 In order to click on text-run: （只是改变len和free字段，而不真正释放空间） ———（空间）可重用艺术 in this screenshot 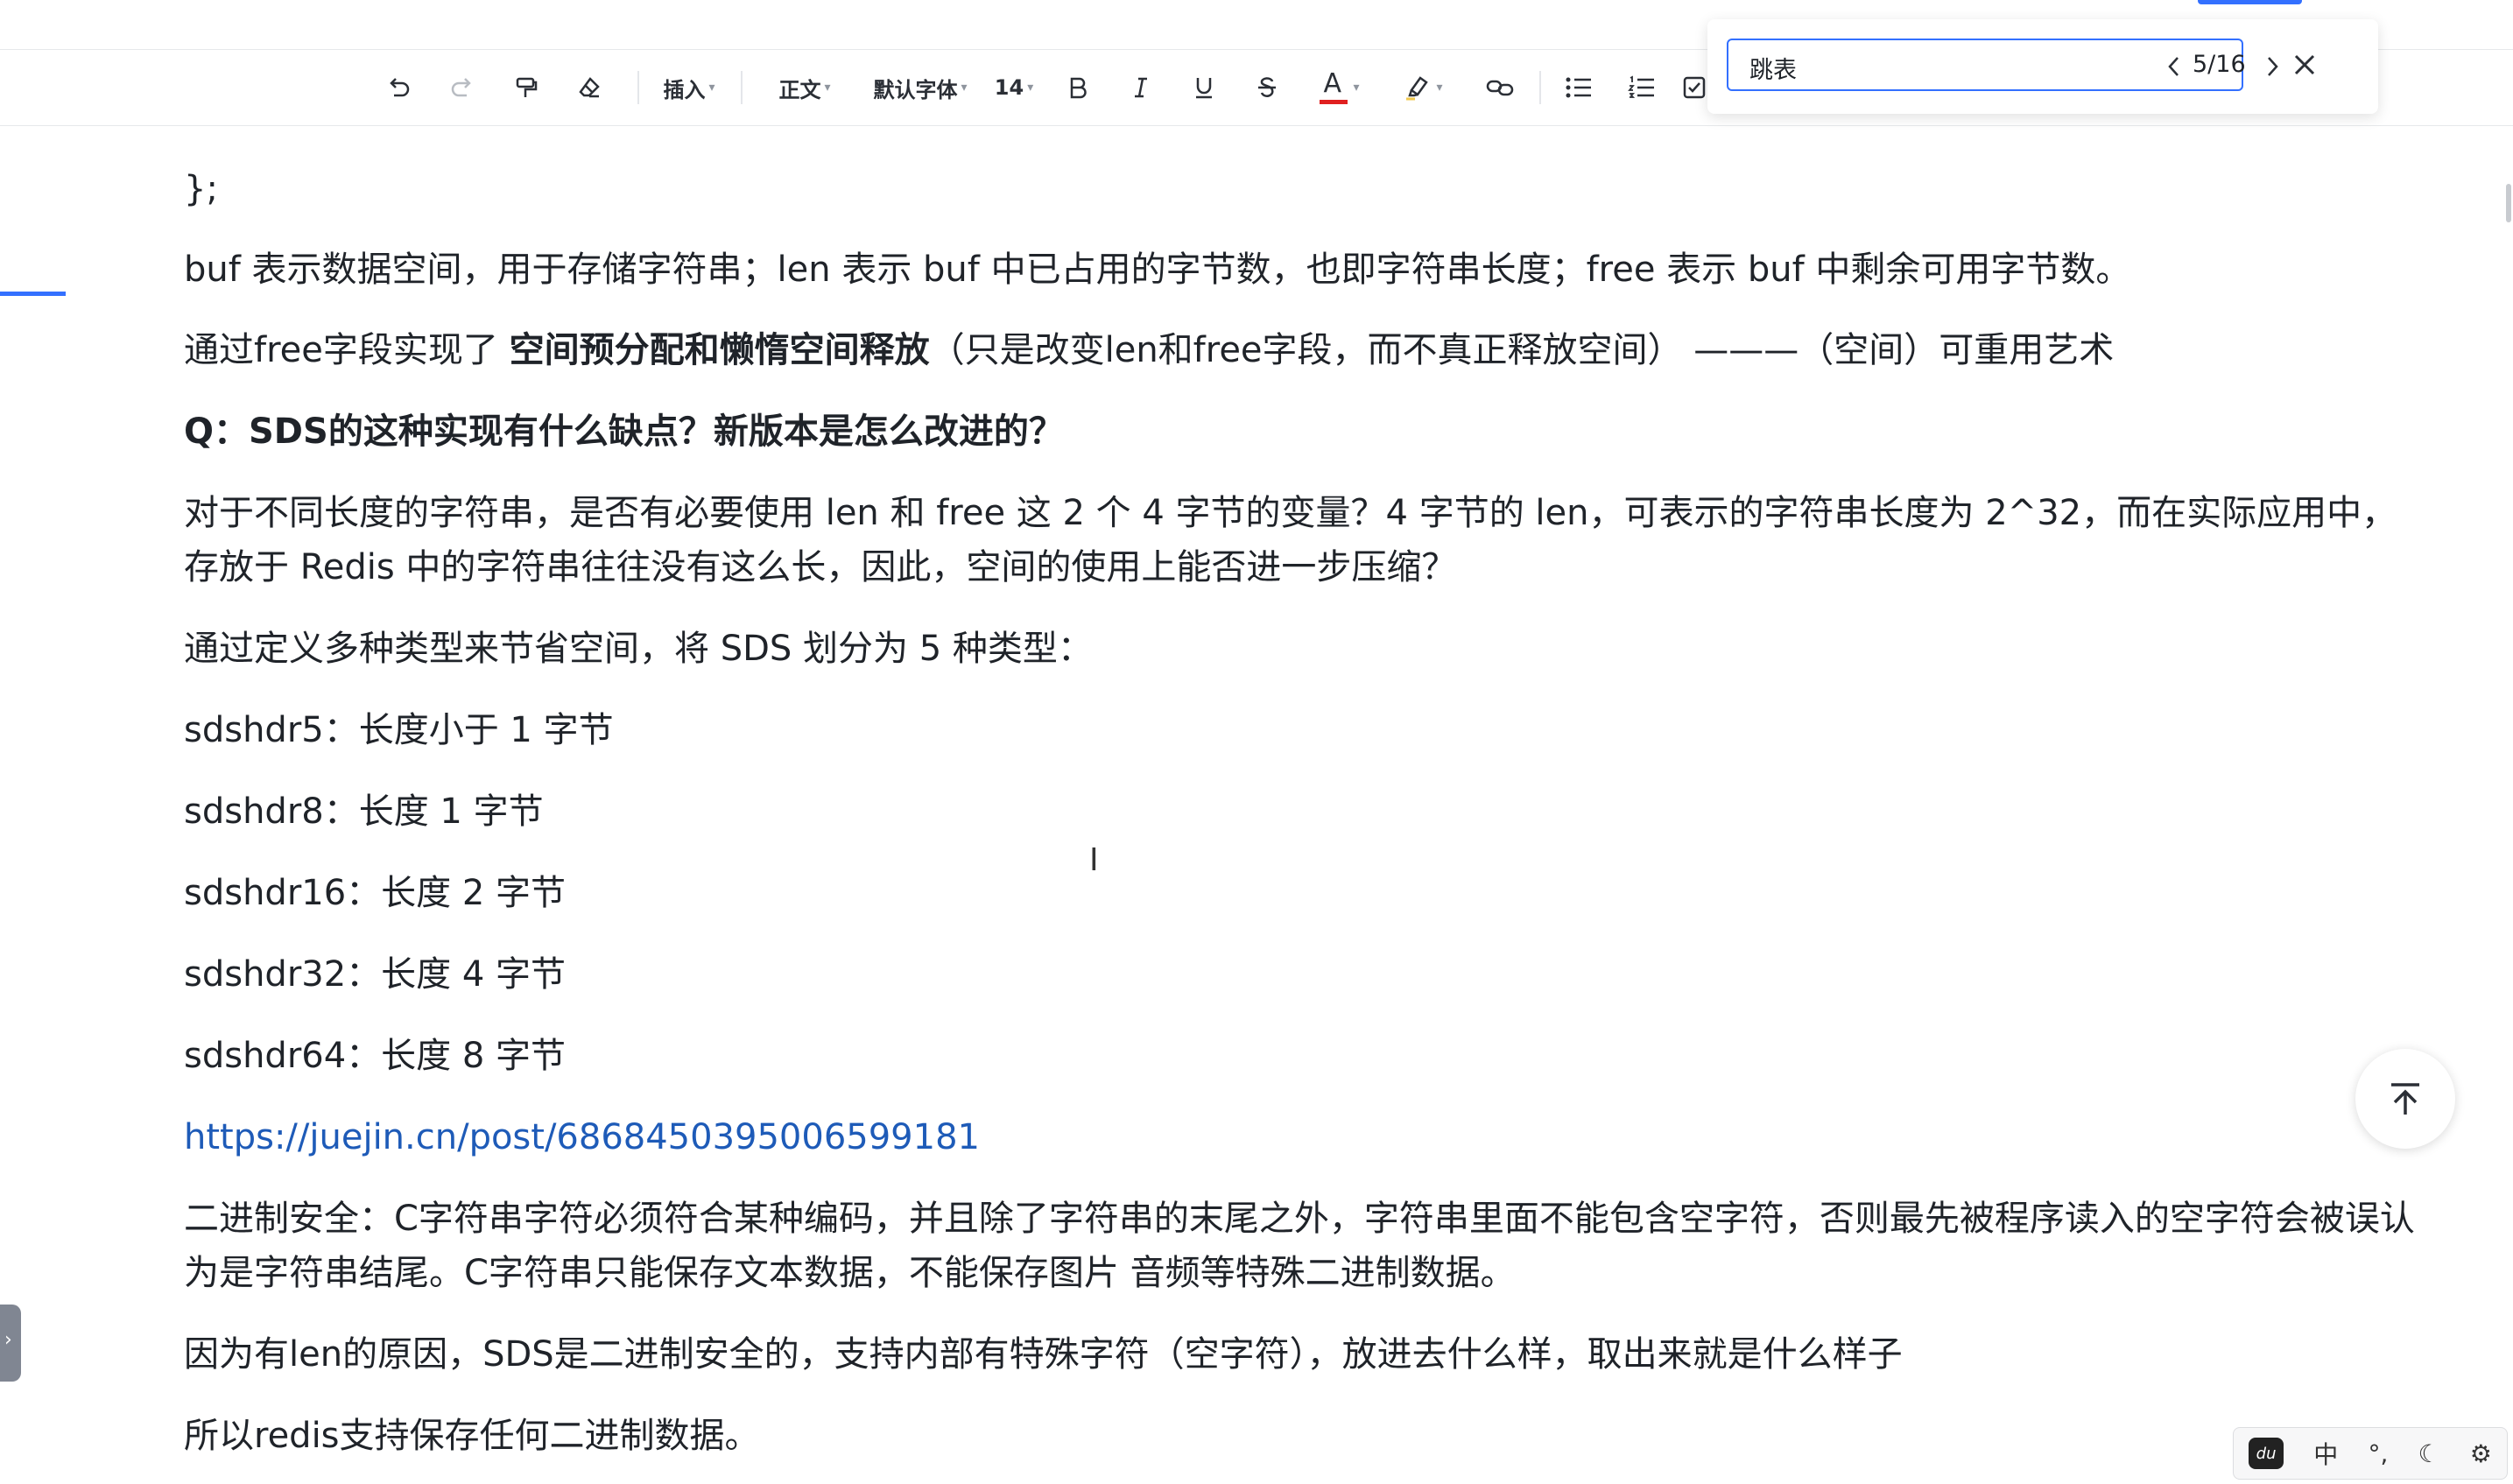, I will do `click(1522, 350)`.